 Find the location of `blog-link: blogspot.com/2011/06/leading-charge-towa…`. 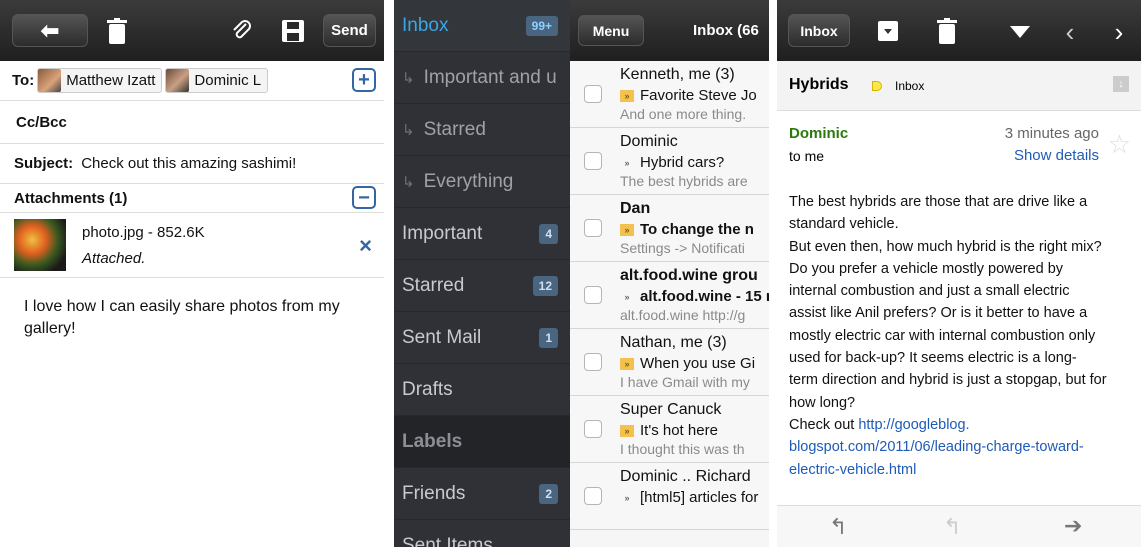

blog-link: blogspot.com/2011/06/leading-charge-towa… is located at coordinates (955, 447).